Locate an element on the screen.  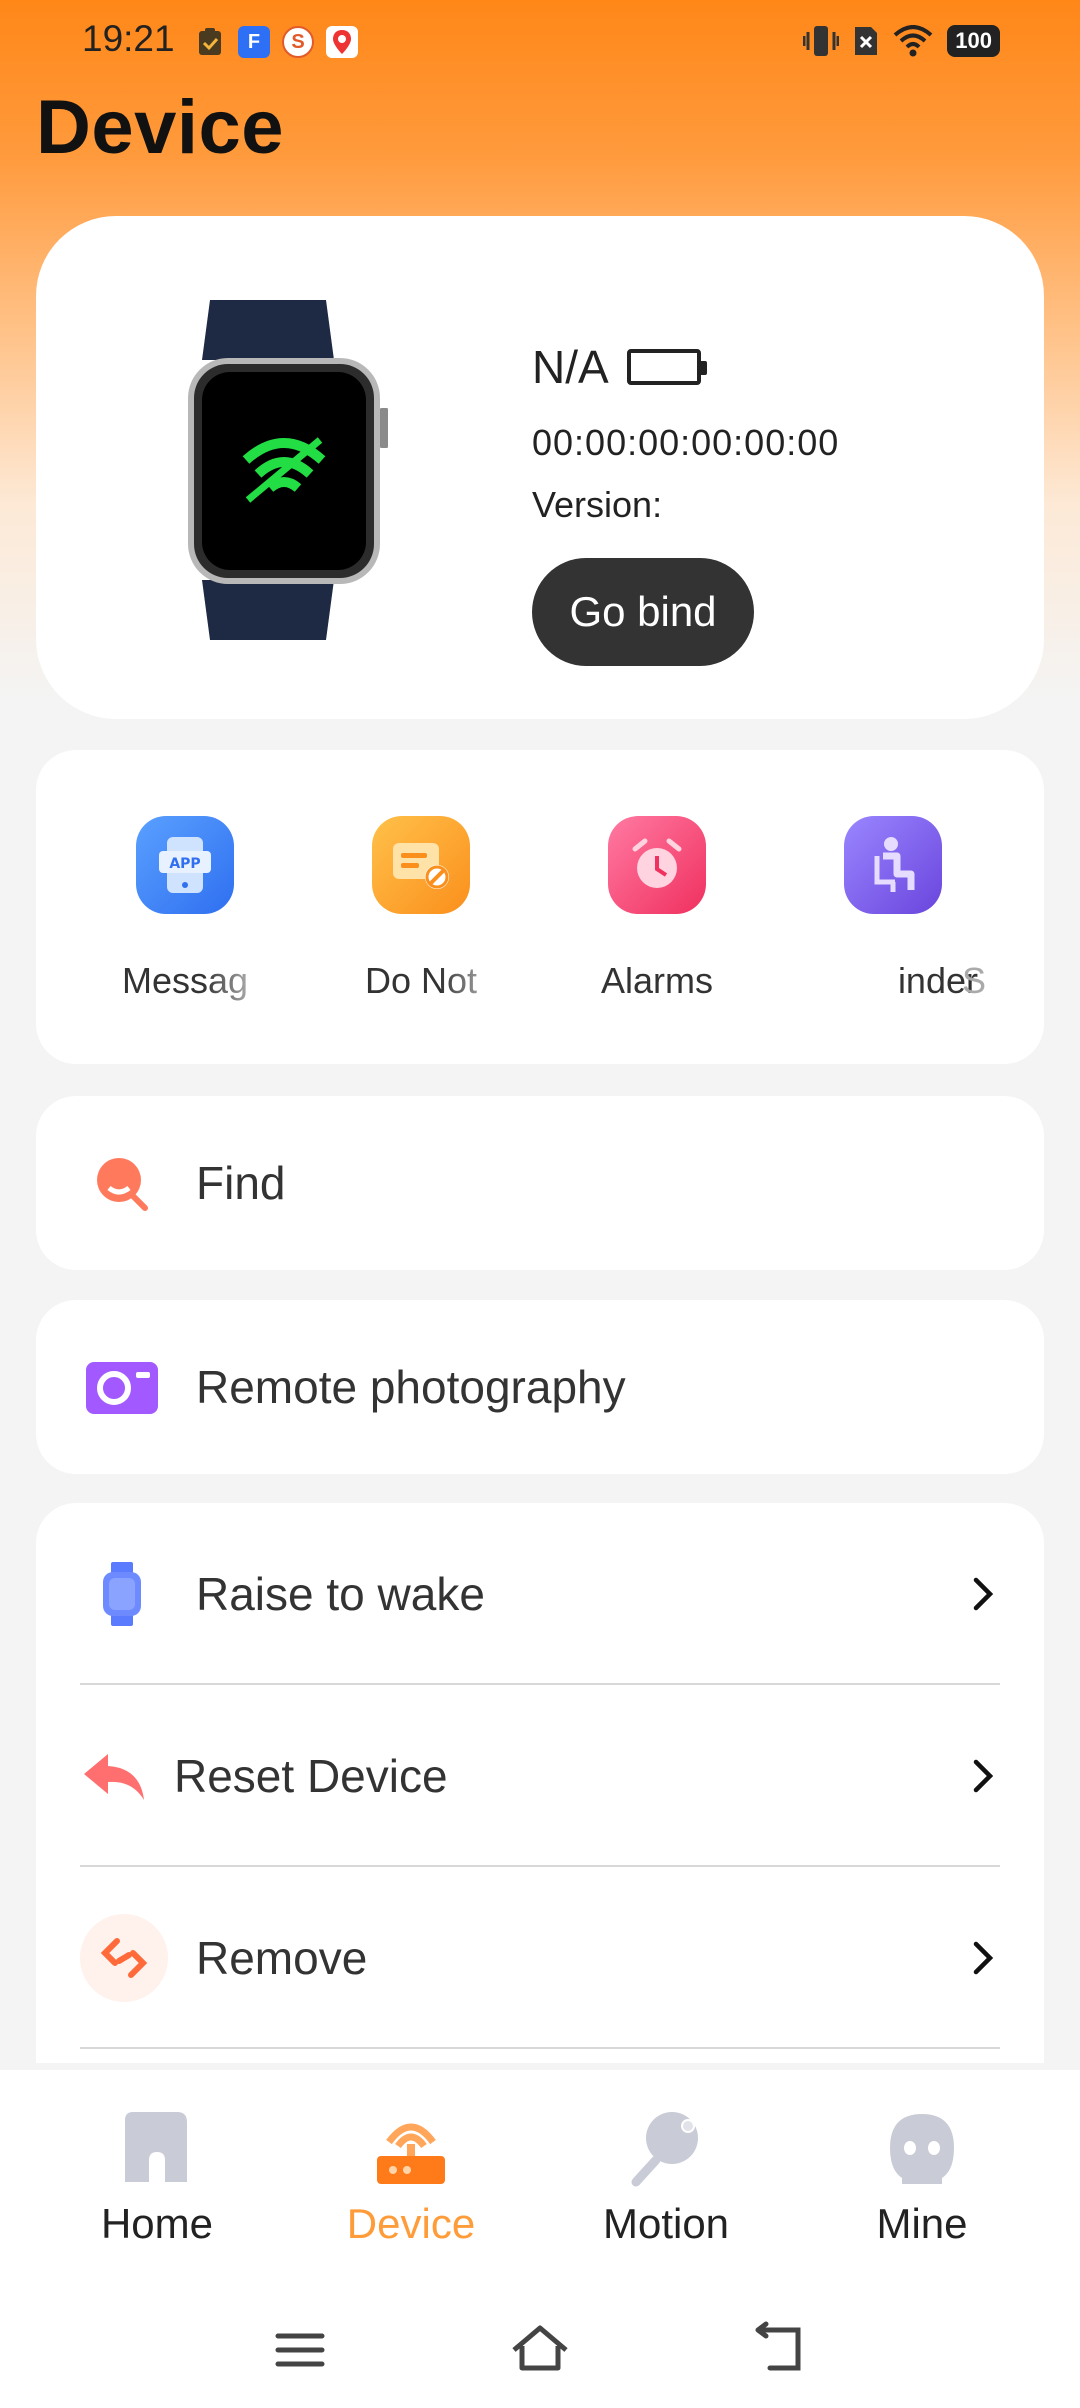
find-search-icon is located at coordinates (122, 1183).